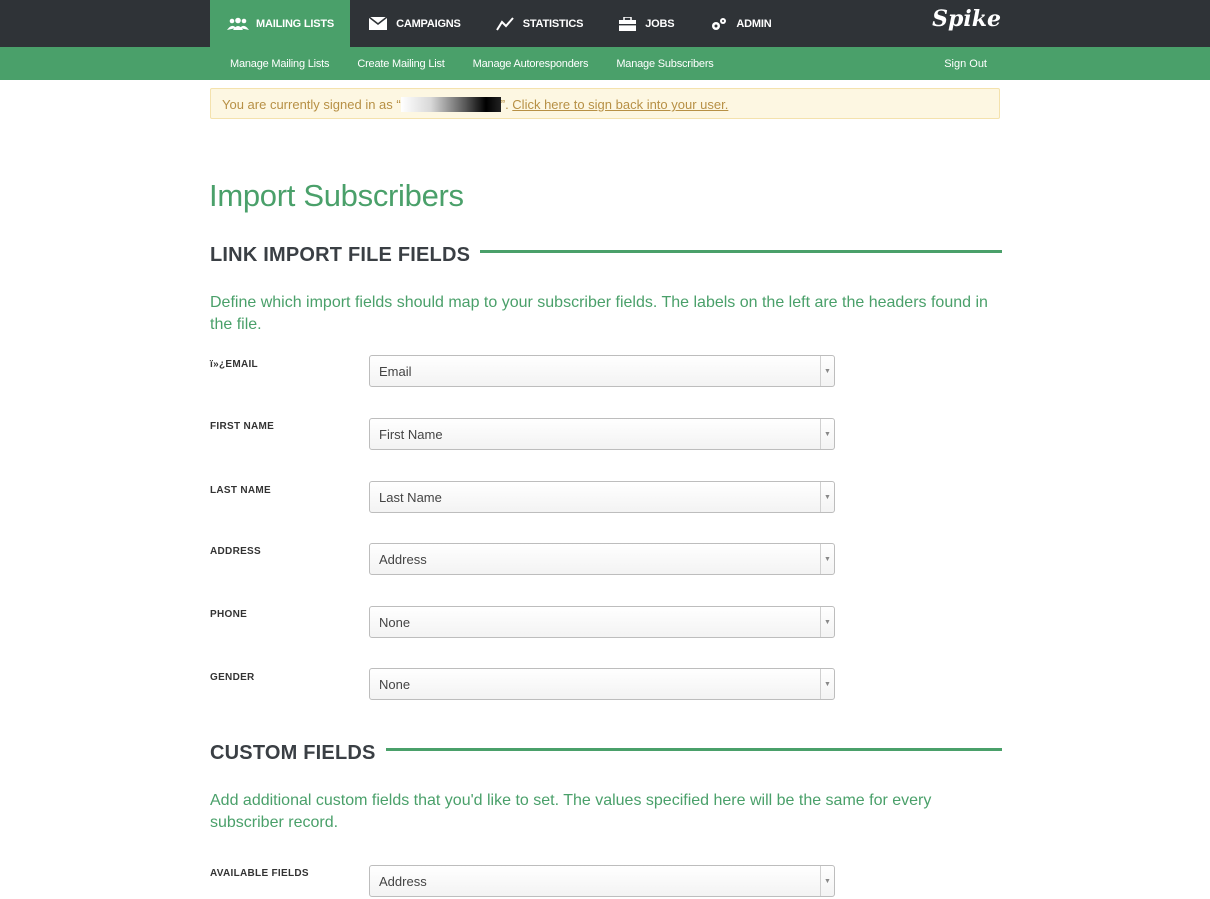 The image size is (1210, 899). Describe the element at coordinates (336, 195) in the screenshot. I see `page-title: Import Subscribers` at that location.